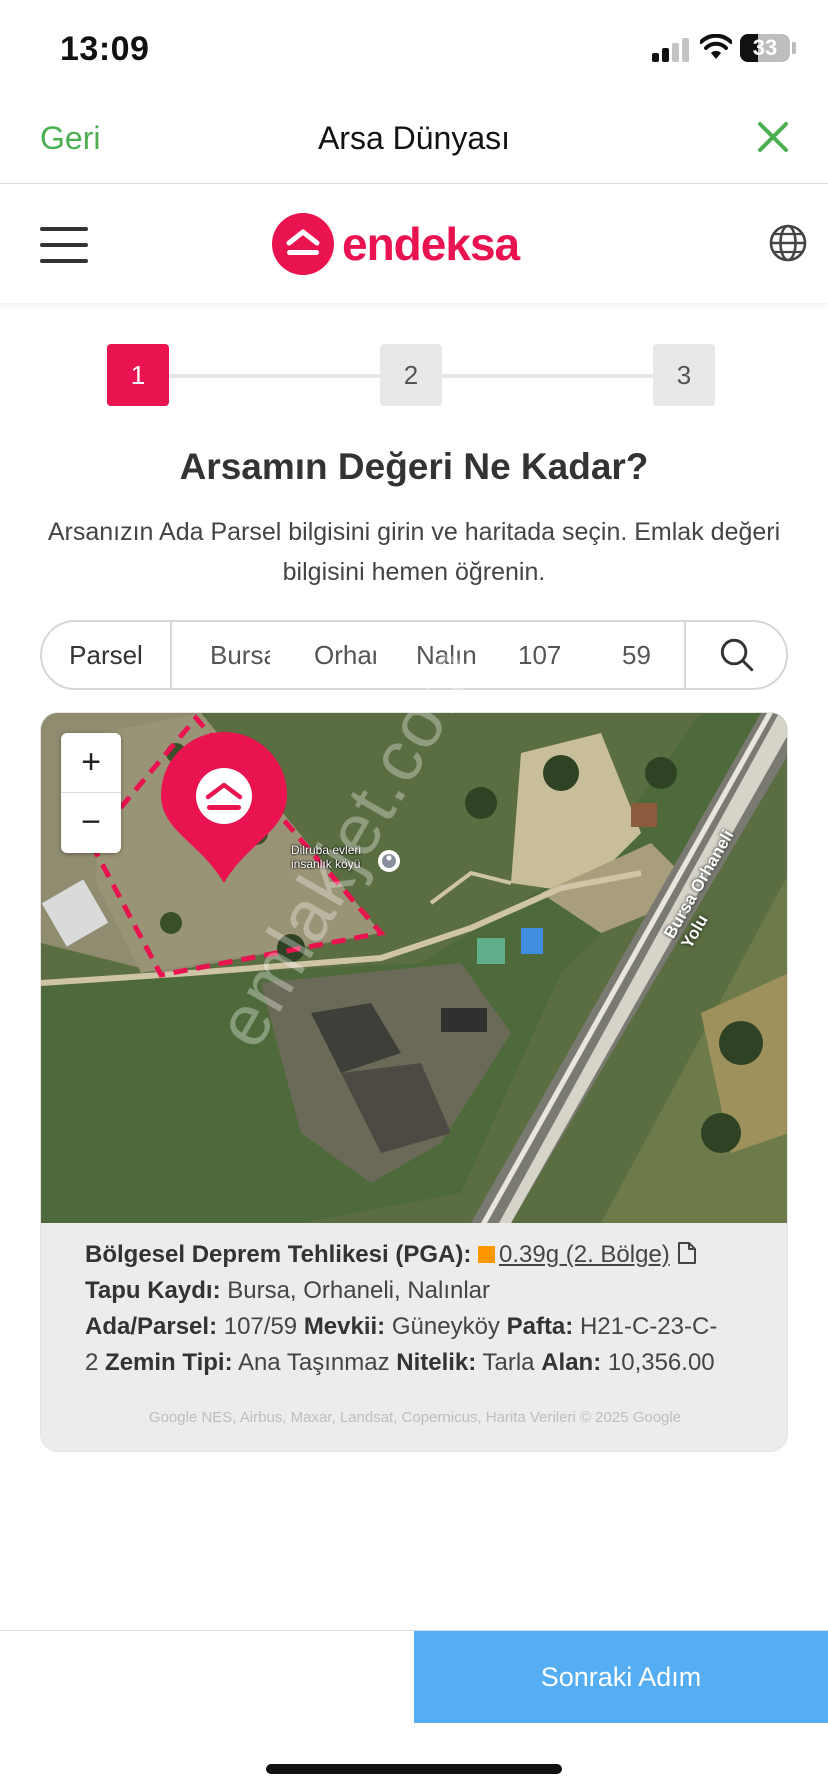  I want to click on mevki-label: Mevkii:, so click(344, 1326).